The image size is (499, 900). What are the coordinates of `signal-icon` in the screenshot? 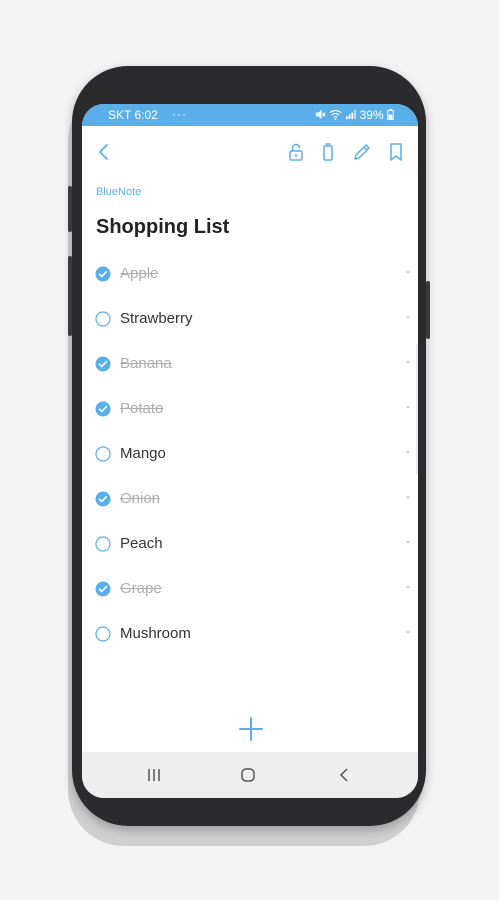 It's located at (351, 114).